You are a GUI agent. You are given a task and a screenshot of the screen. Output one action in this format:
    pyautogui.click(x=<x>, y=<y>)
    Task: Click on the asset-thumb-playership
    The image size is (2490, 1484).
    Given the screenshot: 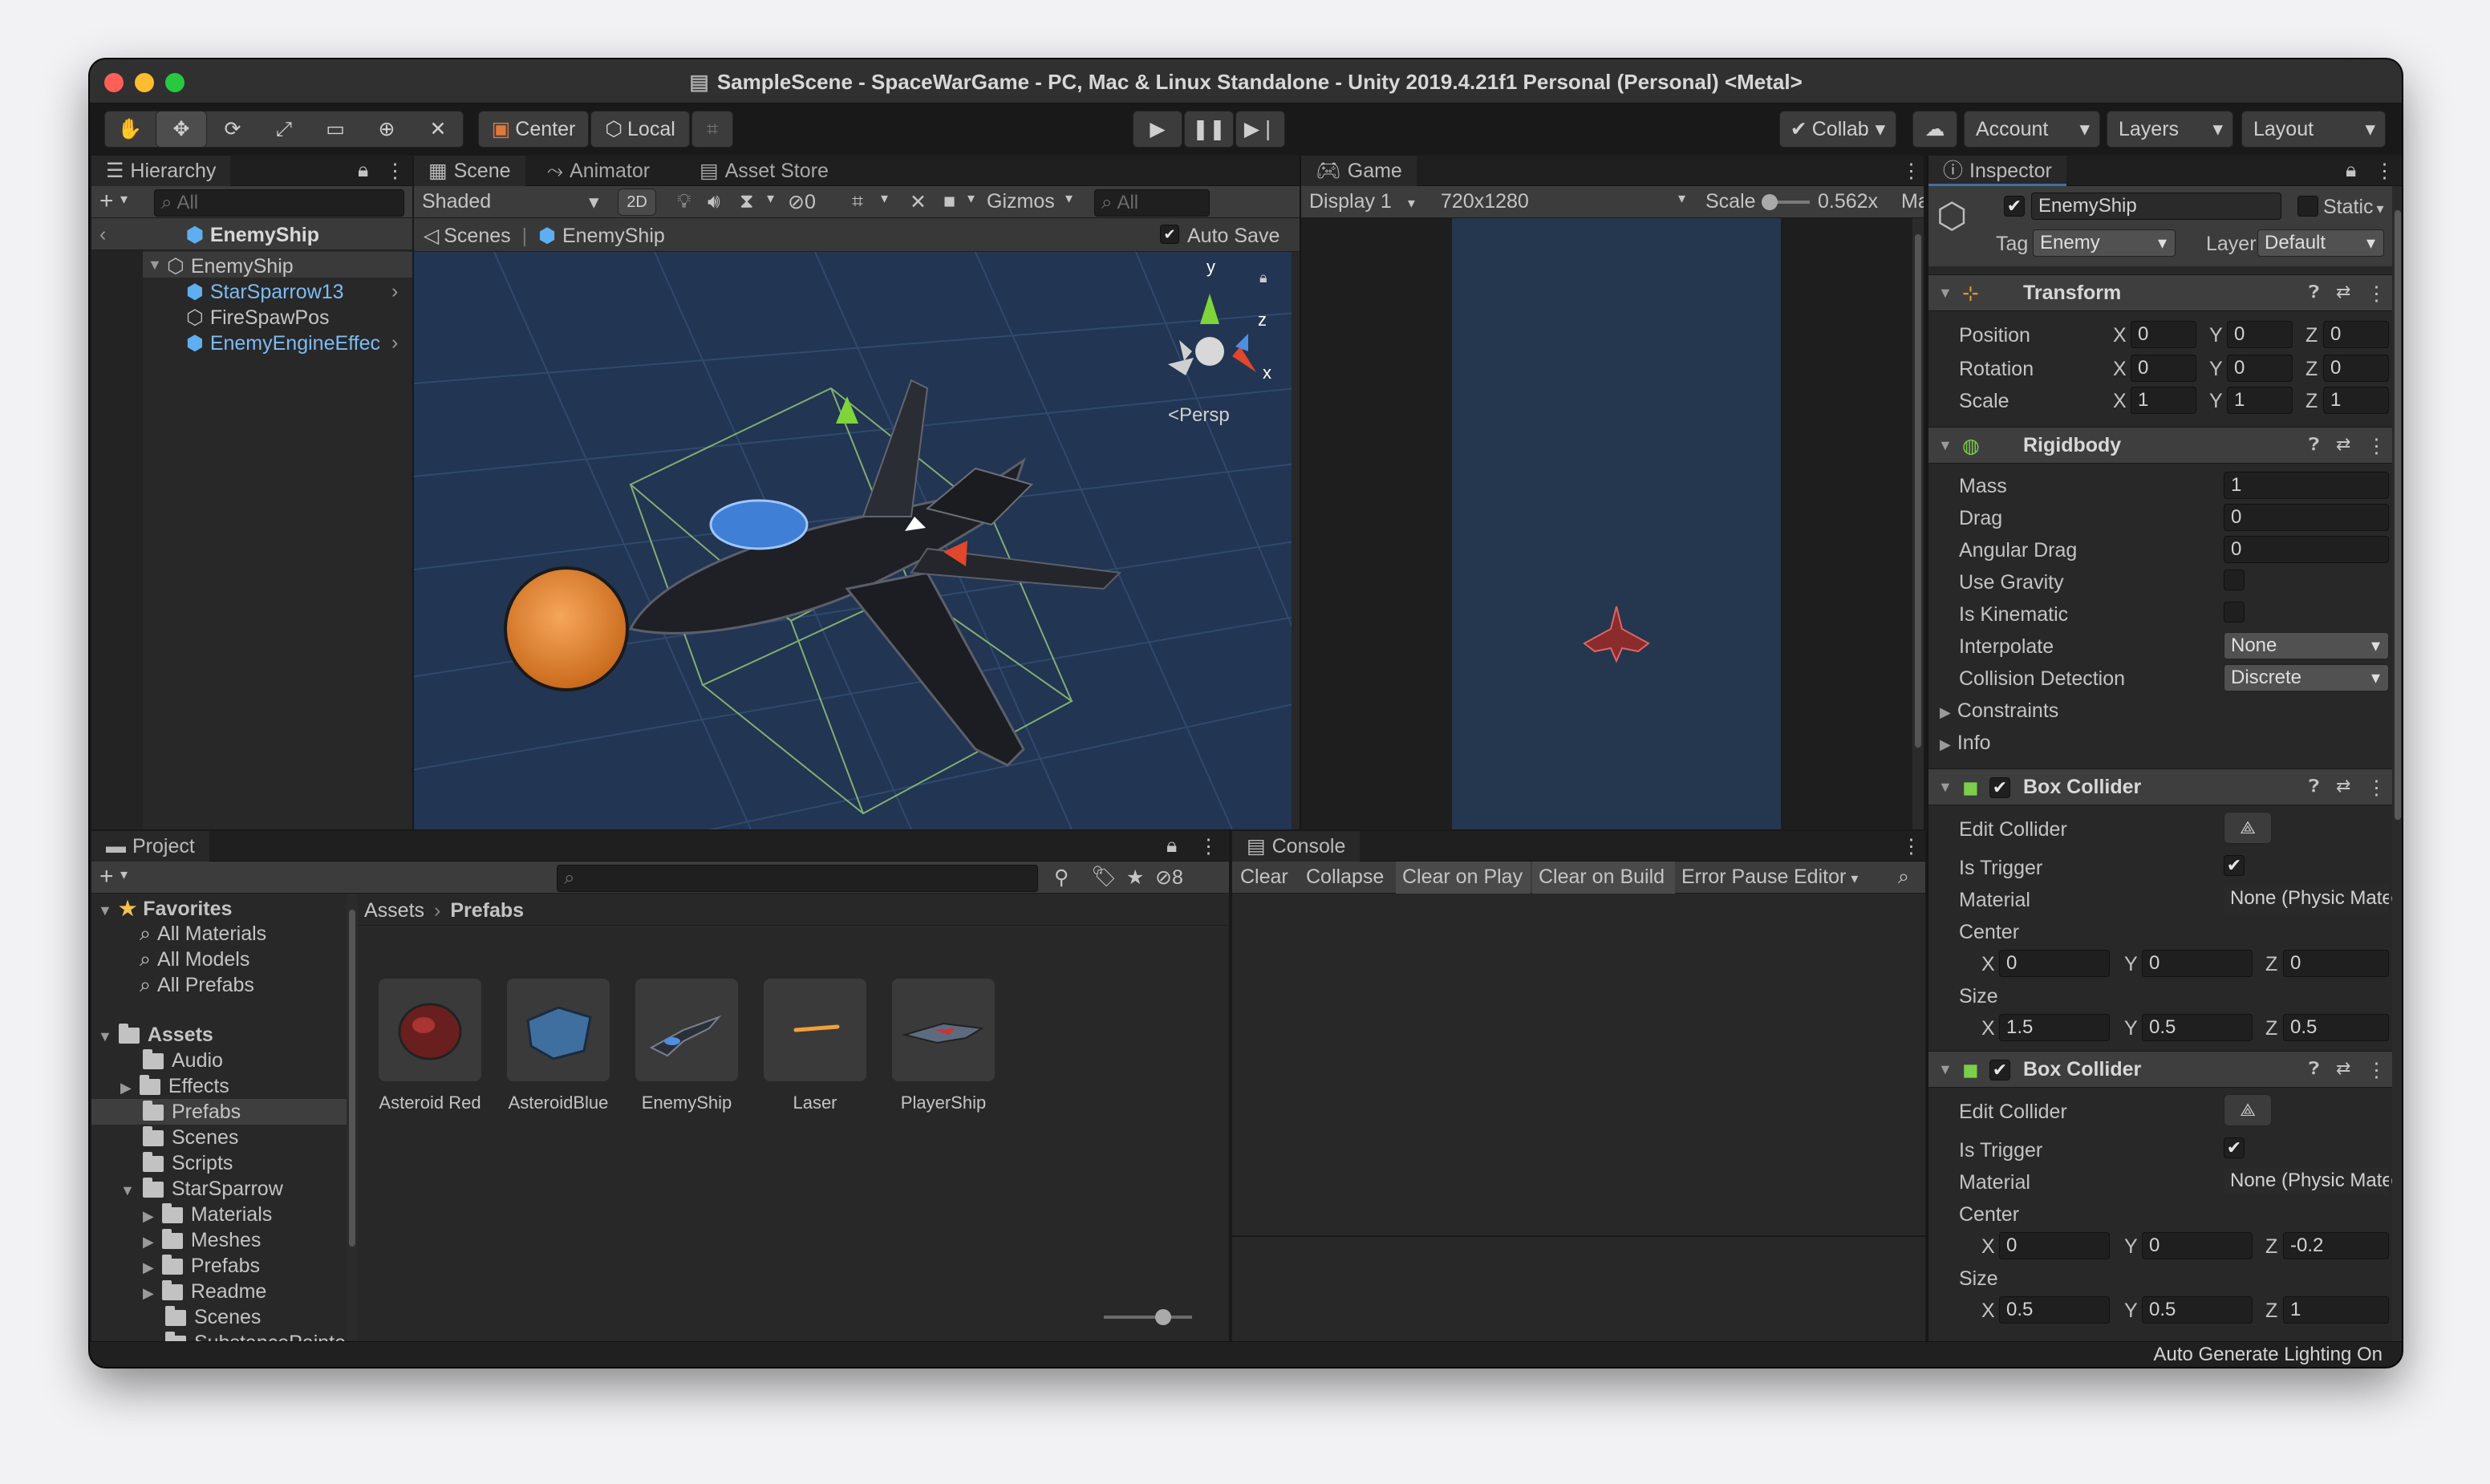 What is the action you would take?
    pyautogui.click(x=943, y=1030)
    